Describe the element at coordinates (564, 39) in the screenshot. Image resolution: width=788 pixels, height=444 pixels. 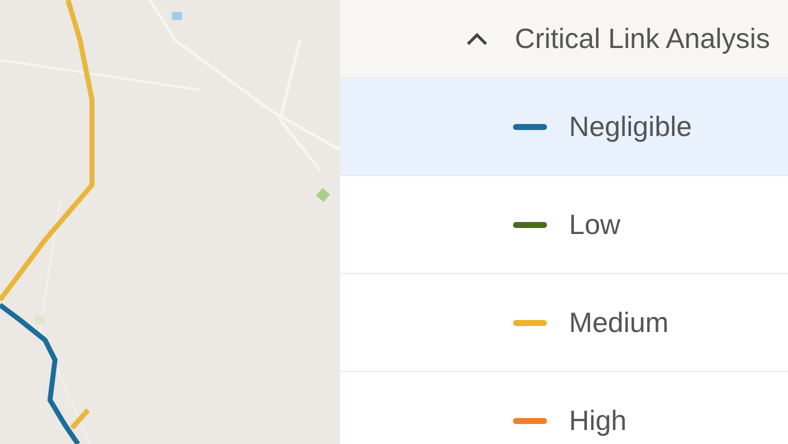
I see `legend-header: Critical Link Analysis` at that location.